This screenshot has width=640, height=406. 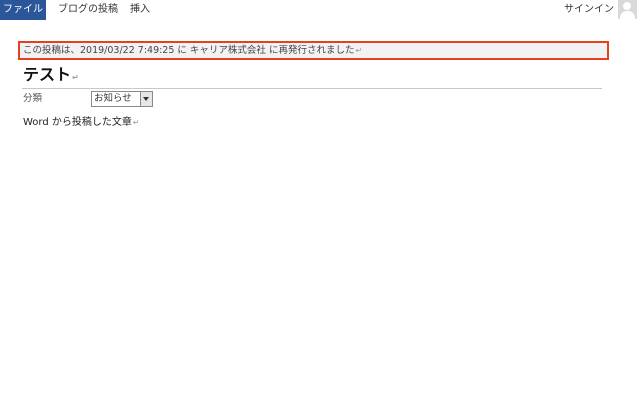 I want to click on post-body-text: Word から投稿した文章, so click(x=77, y=122).